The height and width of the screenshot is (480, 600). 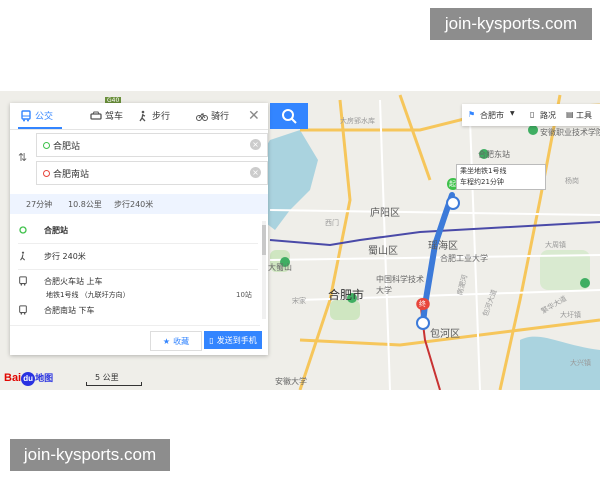 What do you see at coordinates (44, 117) in the screenshot?
I see `tab-bus-label: 公交` at bounding box center [44, 117].